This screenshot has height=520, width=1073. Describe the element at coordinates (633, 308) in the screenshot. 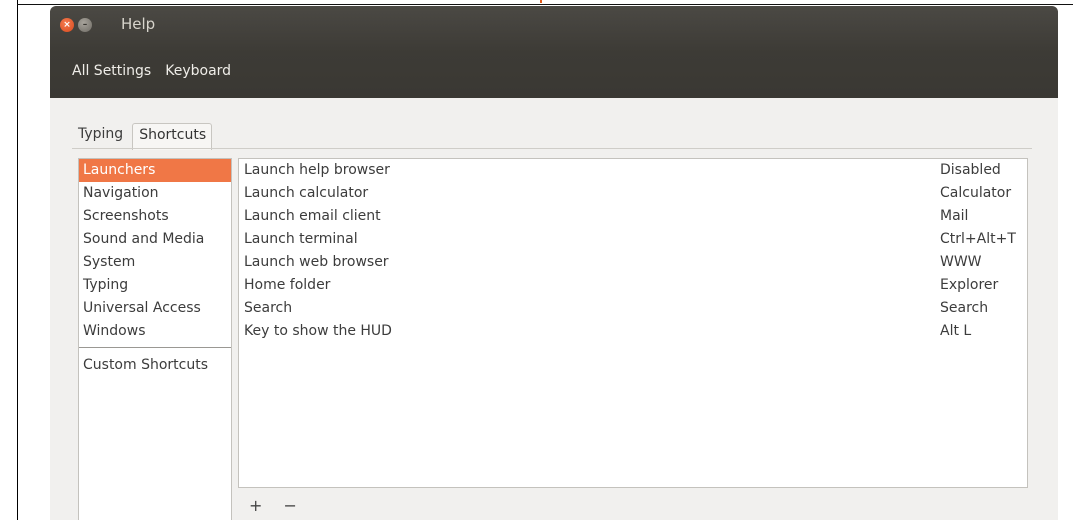

I see `shortcut-row: Search Search` at that location.